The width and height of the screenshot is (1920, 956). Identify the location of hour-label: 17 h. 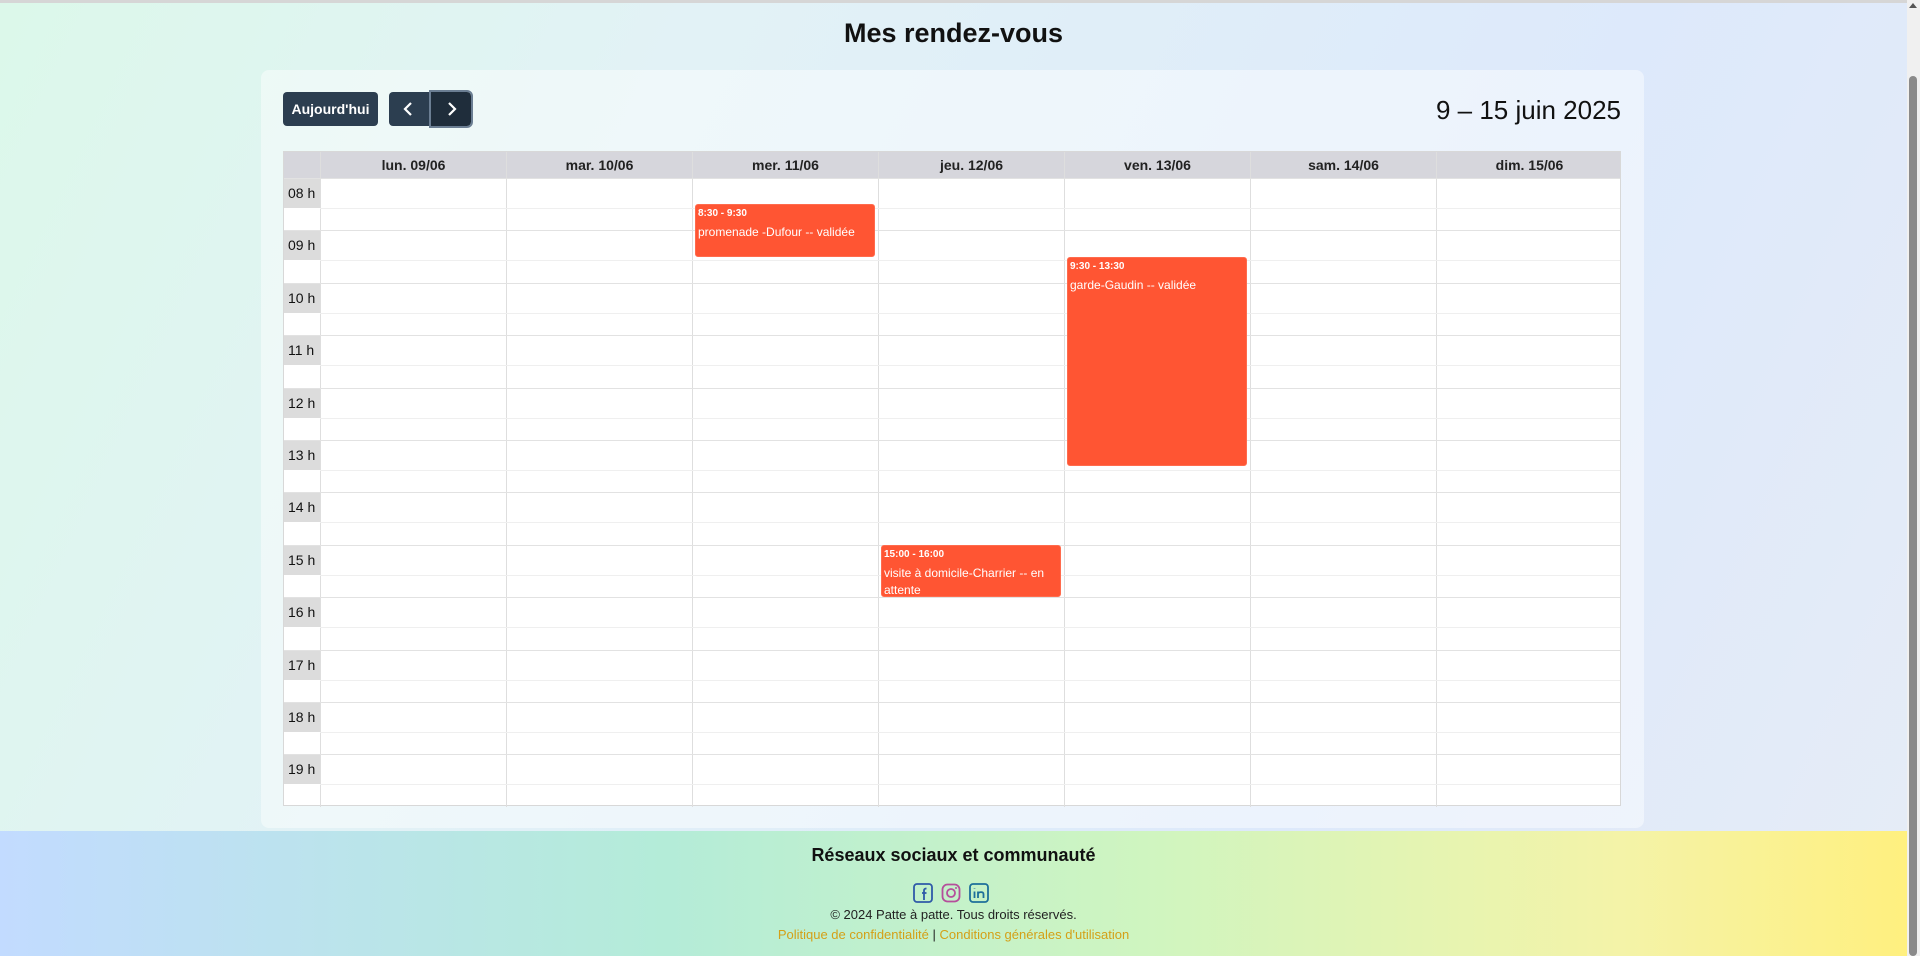
(302, 664).